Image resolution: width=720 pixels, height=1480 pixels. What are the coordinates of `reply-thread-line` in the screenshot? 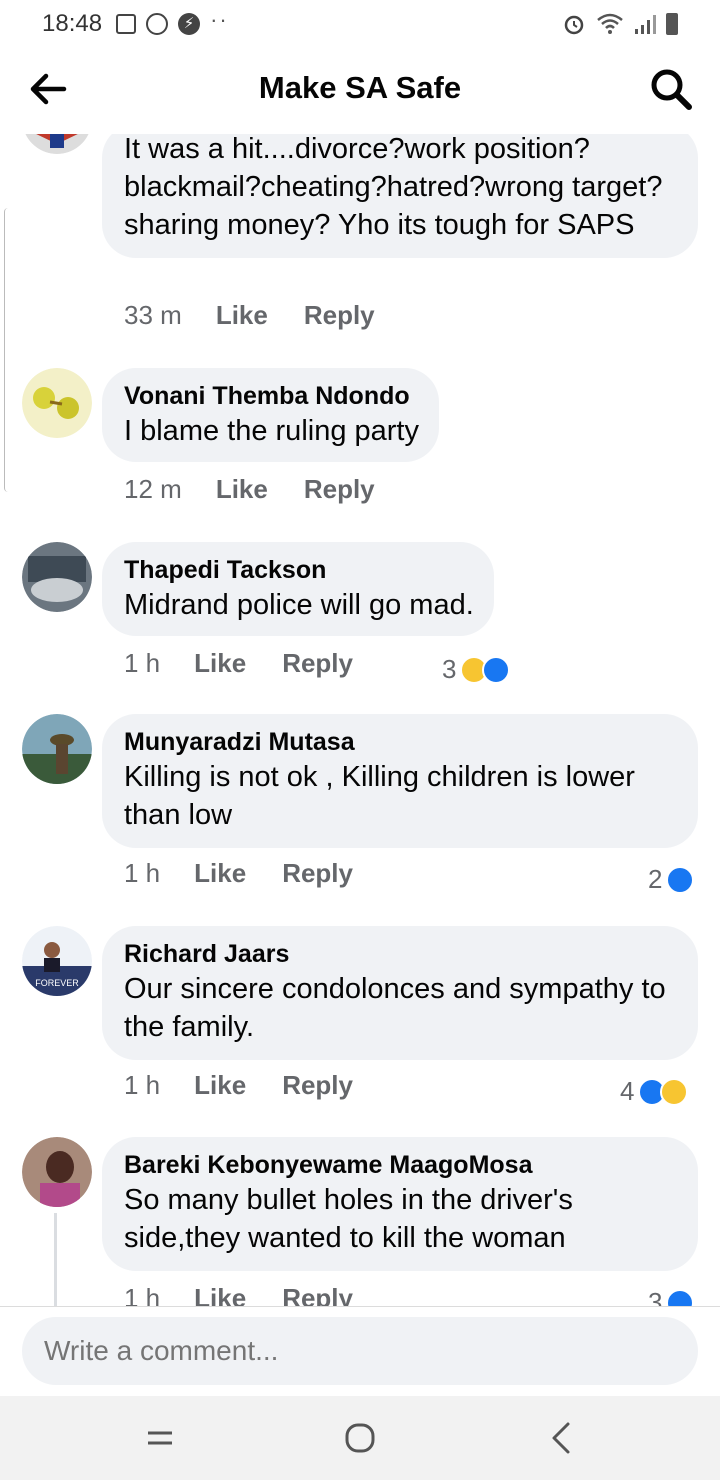 It's located at (55, 1259).